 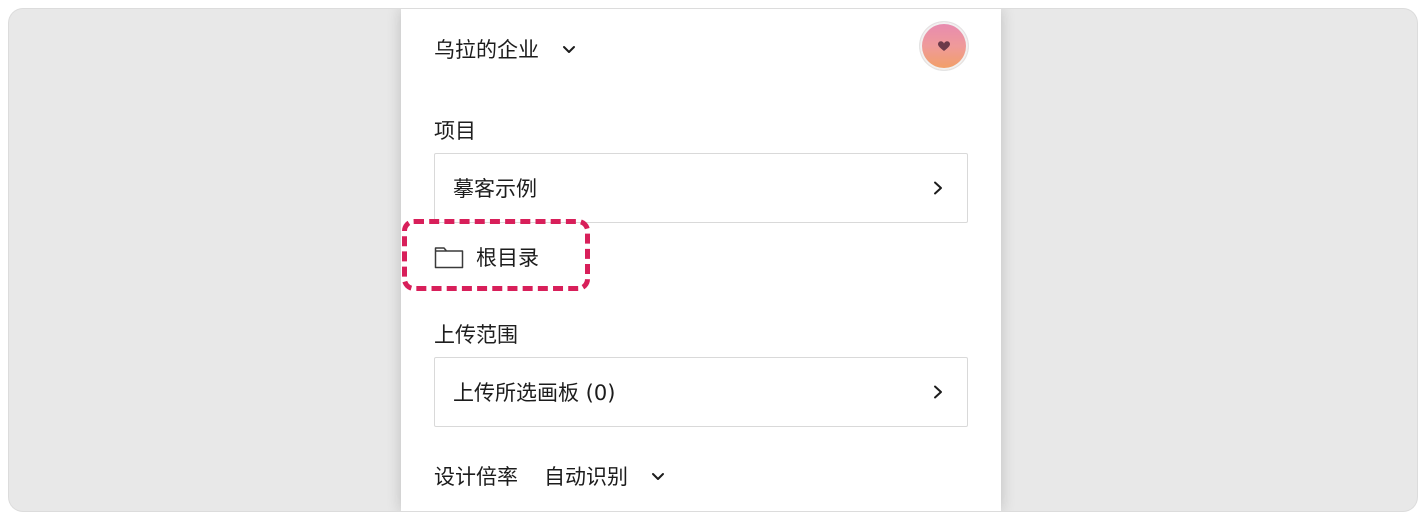 I want to click on project-value: 摹客示例, so click(x=495, y=189).